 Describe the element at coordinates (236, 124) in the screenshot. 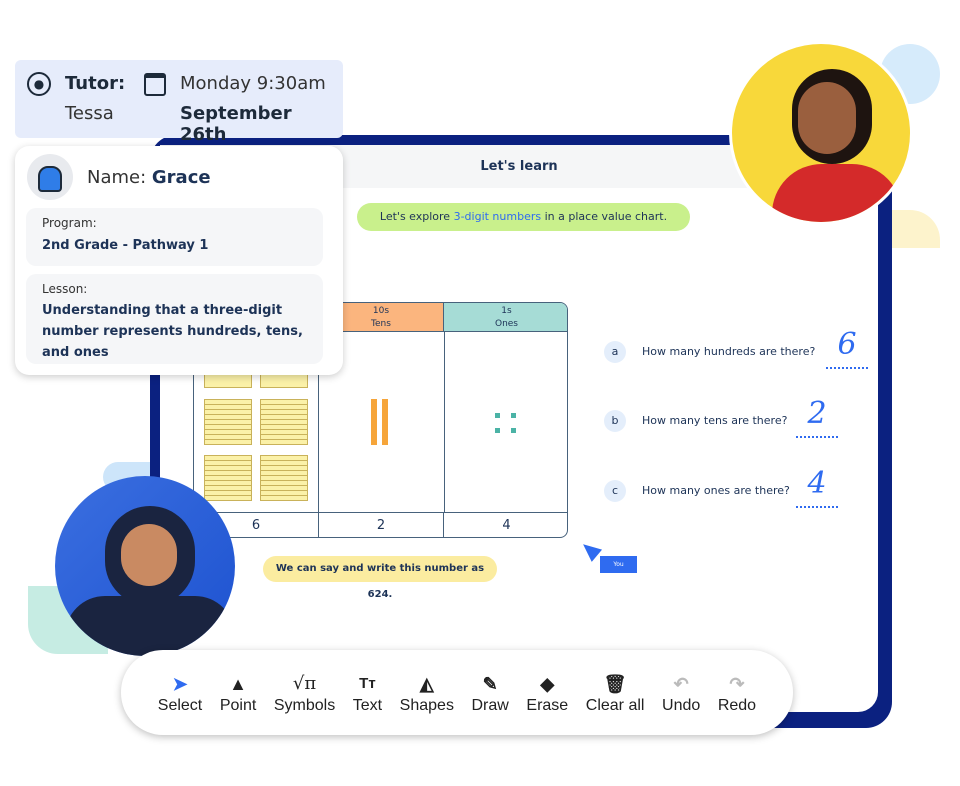

I see `session-date: September 26th` at that location.